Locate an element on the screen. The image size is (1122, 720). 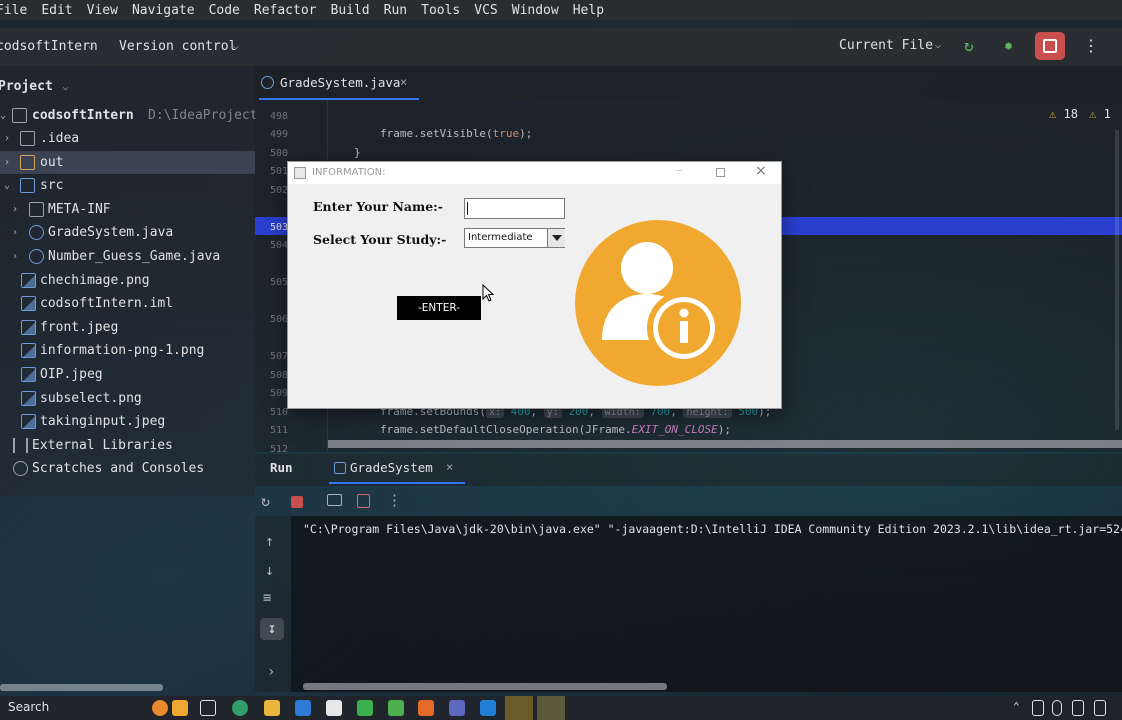
project-selector: codsoftIntern ⌵ is located at coordinates (53, 47).